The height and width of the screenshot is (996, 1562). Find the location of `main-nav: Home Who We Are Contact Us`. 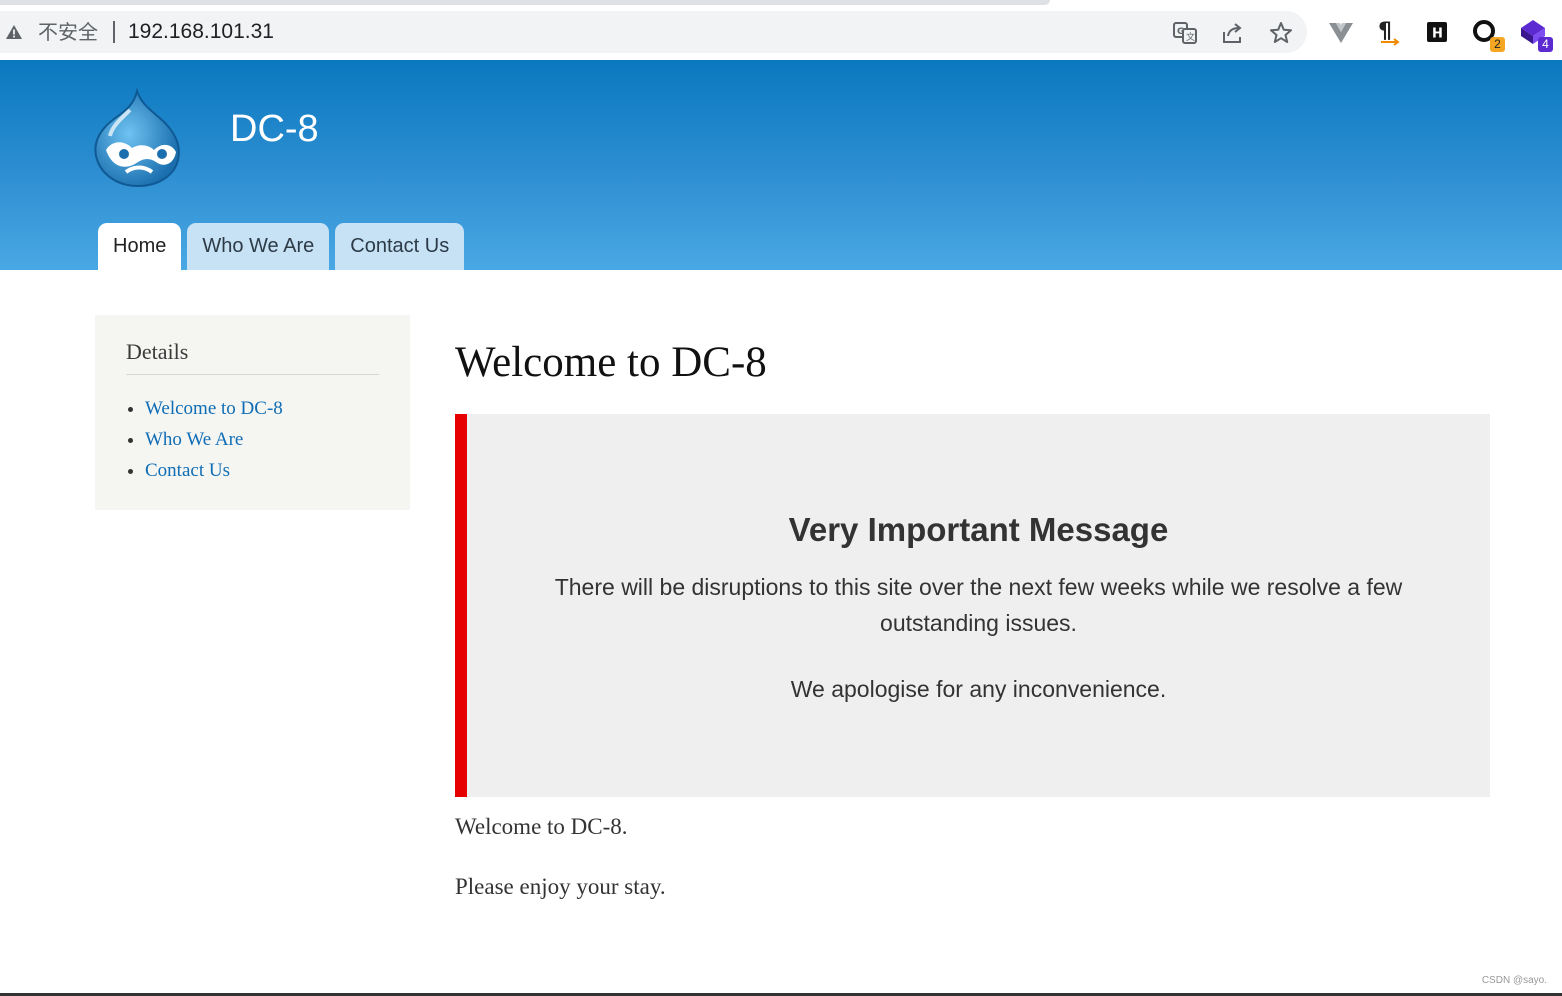

main-nav: Home Who We Are Contact Us is located at coordinates (281, 246).